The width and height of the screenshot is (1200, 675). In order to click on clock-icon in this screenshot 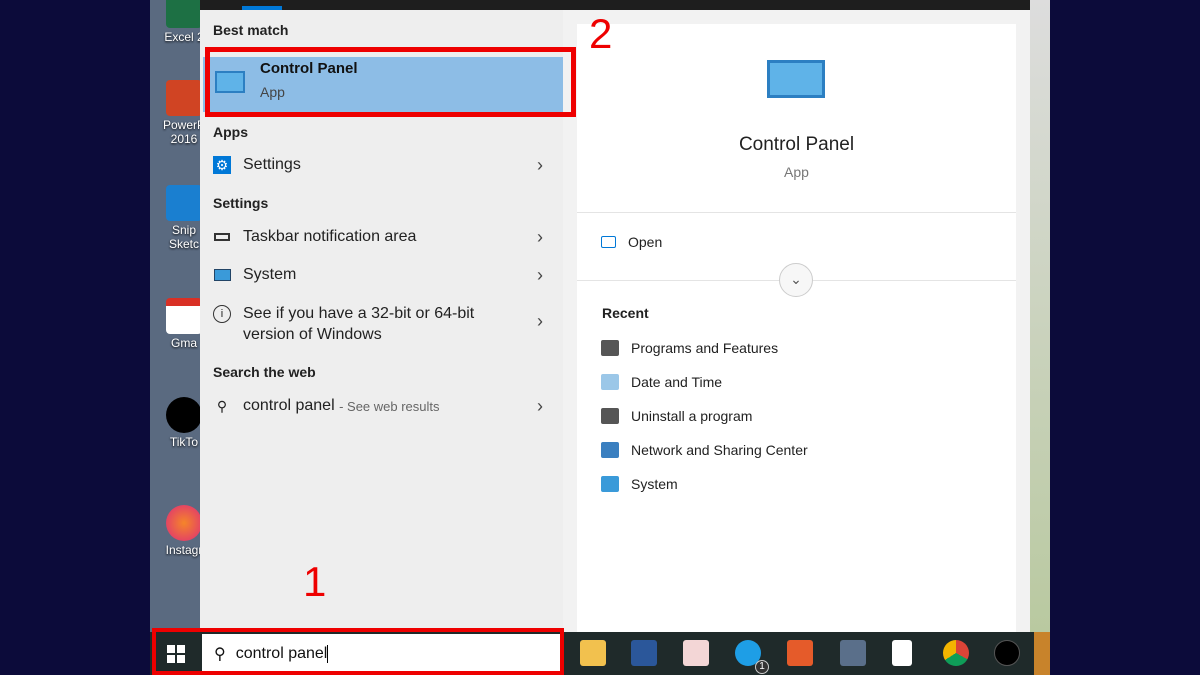, I will do `click(610, 382)`.